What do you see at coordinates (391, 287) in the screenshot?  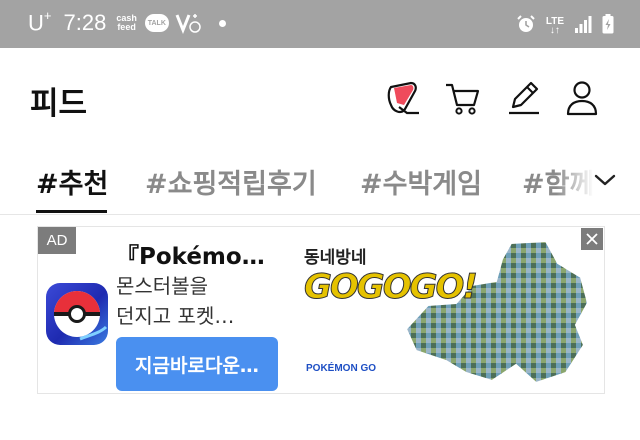 I see `banner-slogan: GOGOGO!` at bounding box center [391, 287].